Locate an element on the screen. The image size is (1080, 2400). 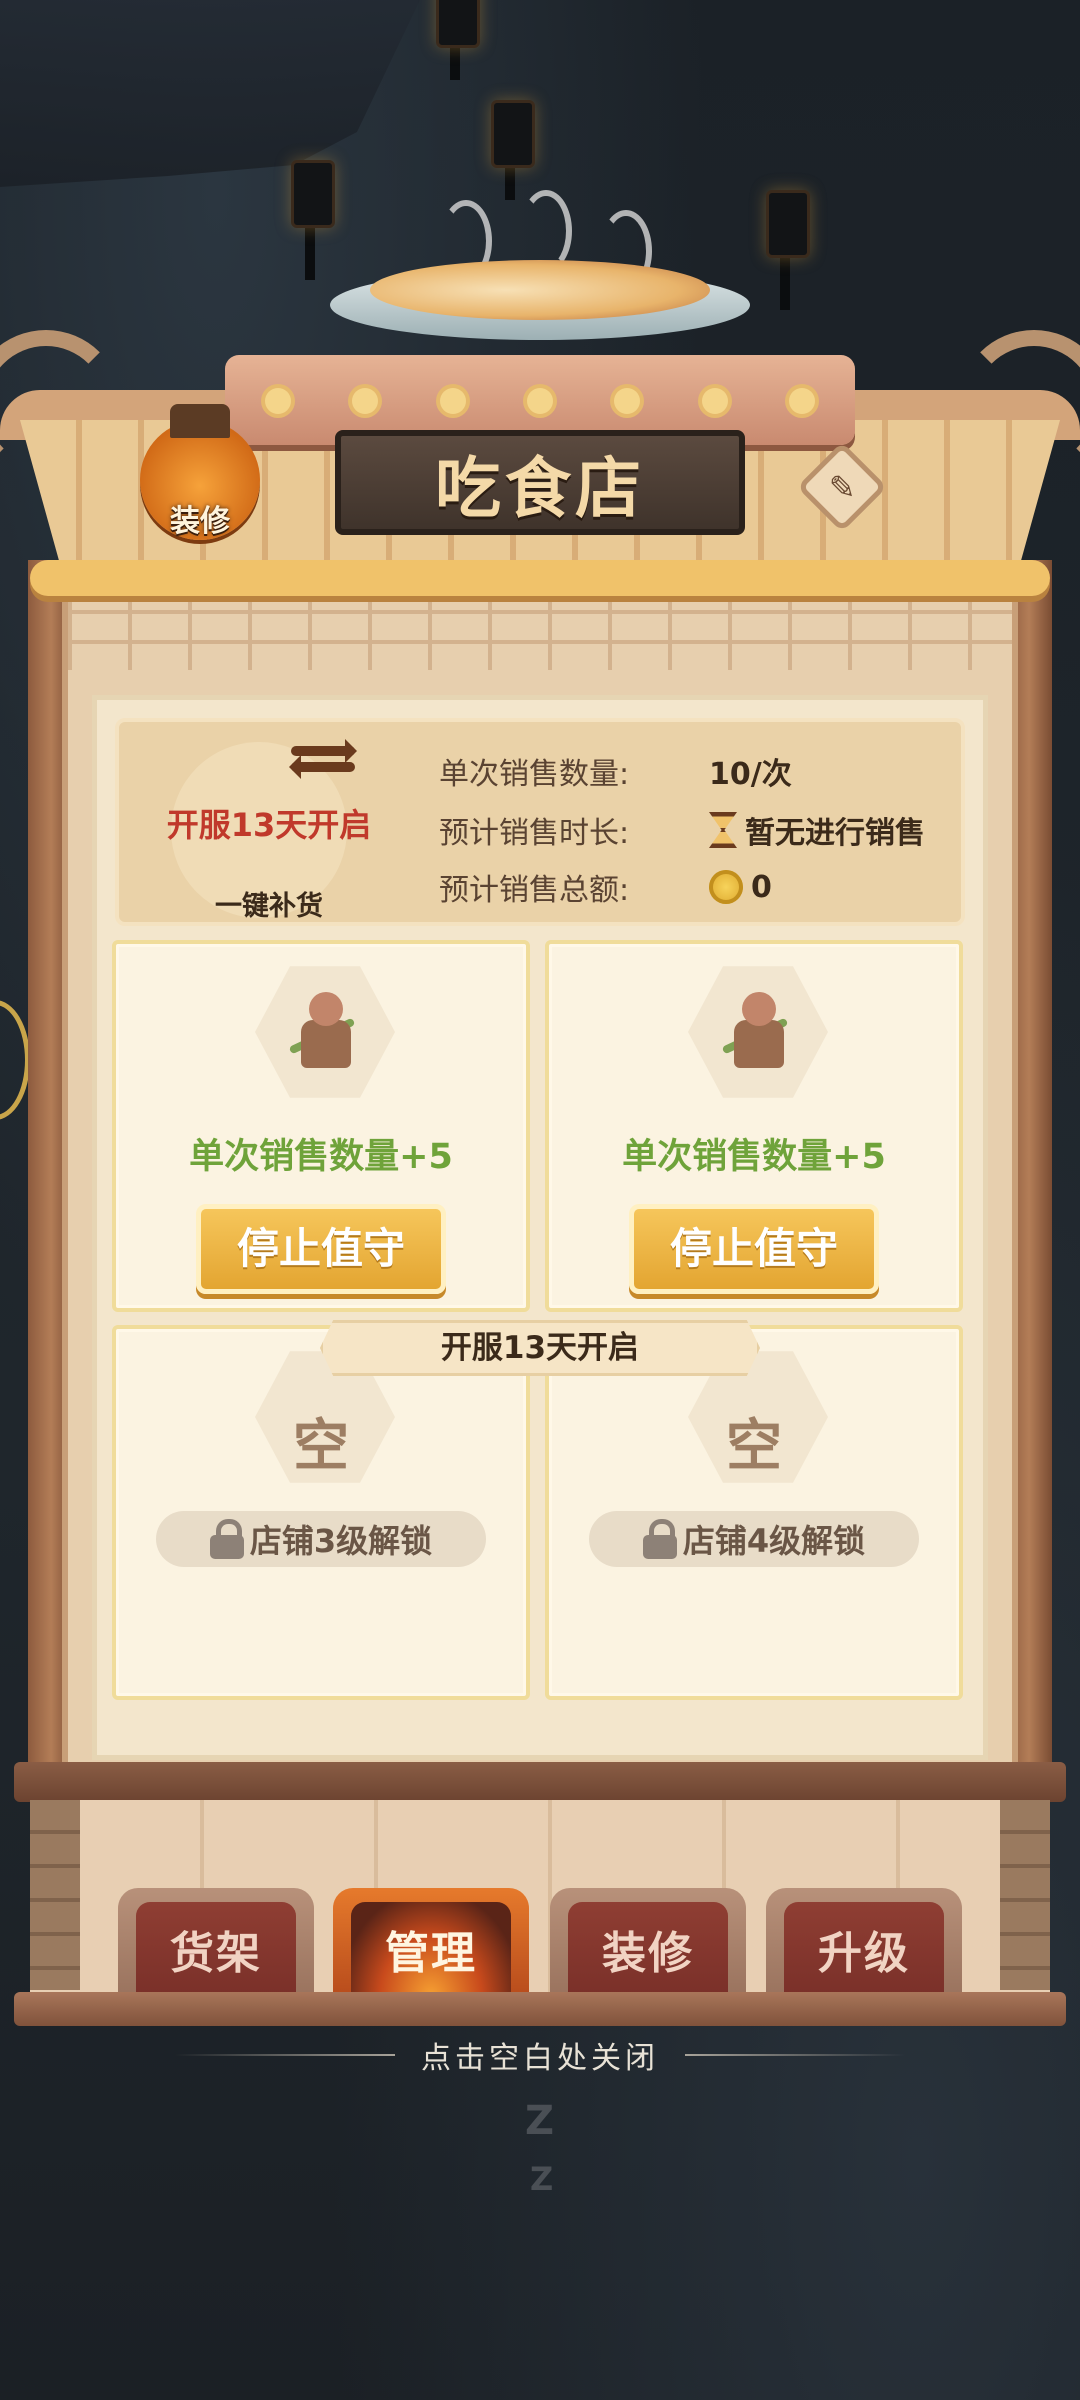
staff-slot-4: 空 店铺4级解锁 is located at coordinates (754, 1512).